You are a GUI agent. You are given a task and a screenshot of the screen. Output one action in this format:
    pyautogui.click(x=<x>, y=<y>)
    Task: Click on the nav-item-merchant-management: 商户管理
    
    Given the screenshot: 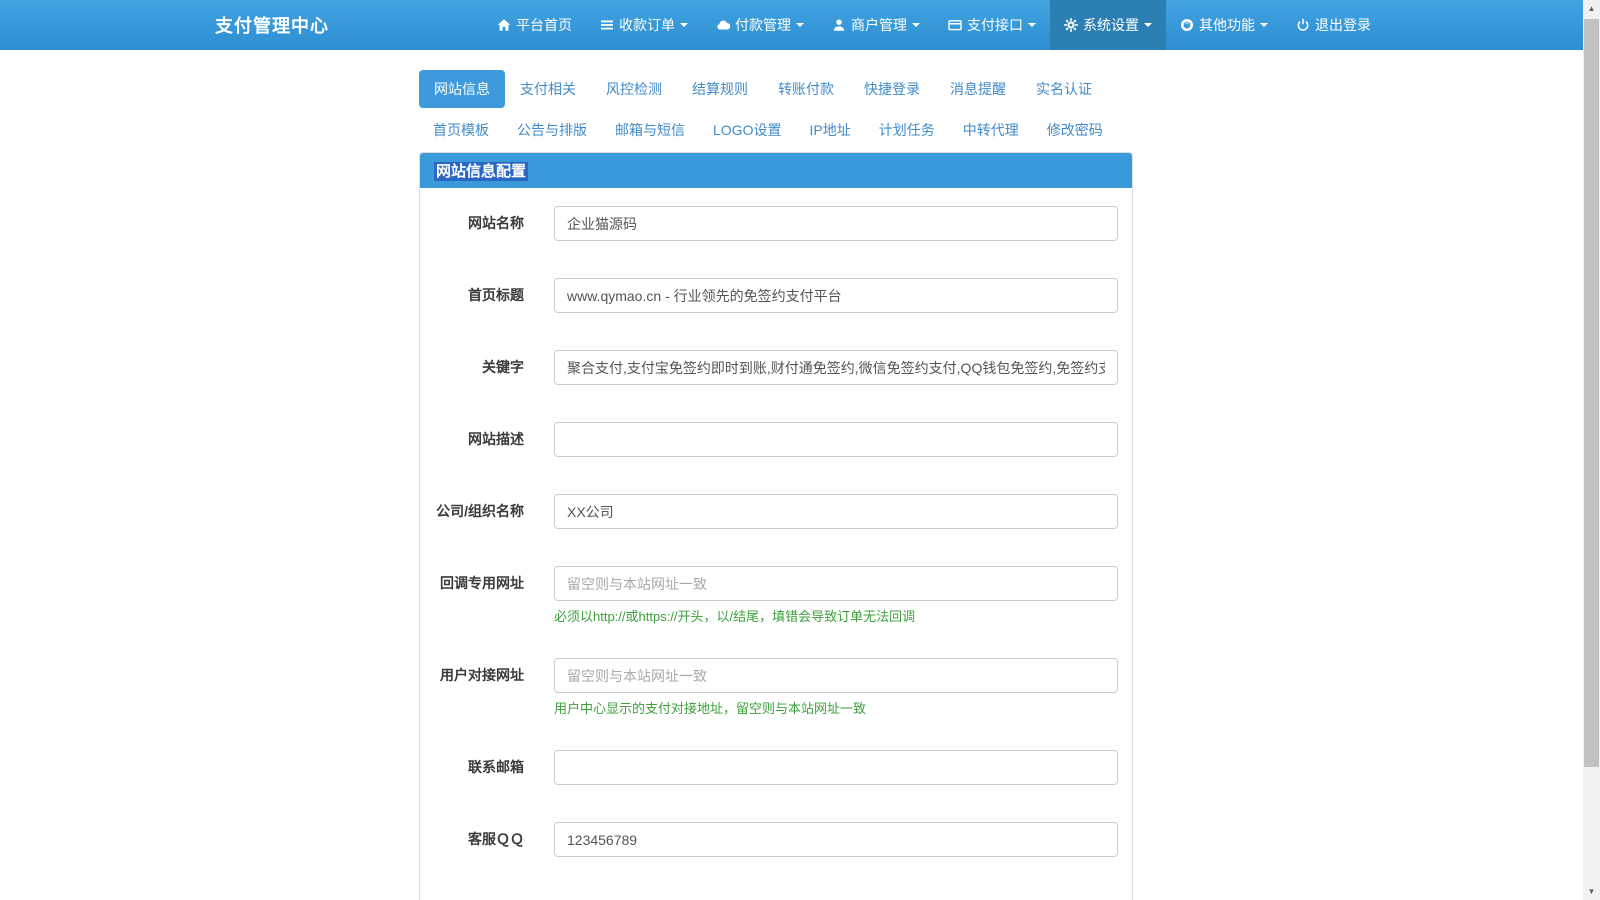 What is the action you would take?
    pyautogui.click(x=876, y=25)
    